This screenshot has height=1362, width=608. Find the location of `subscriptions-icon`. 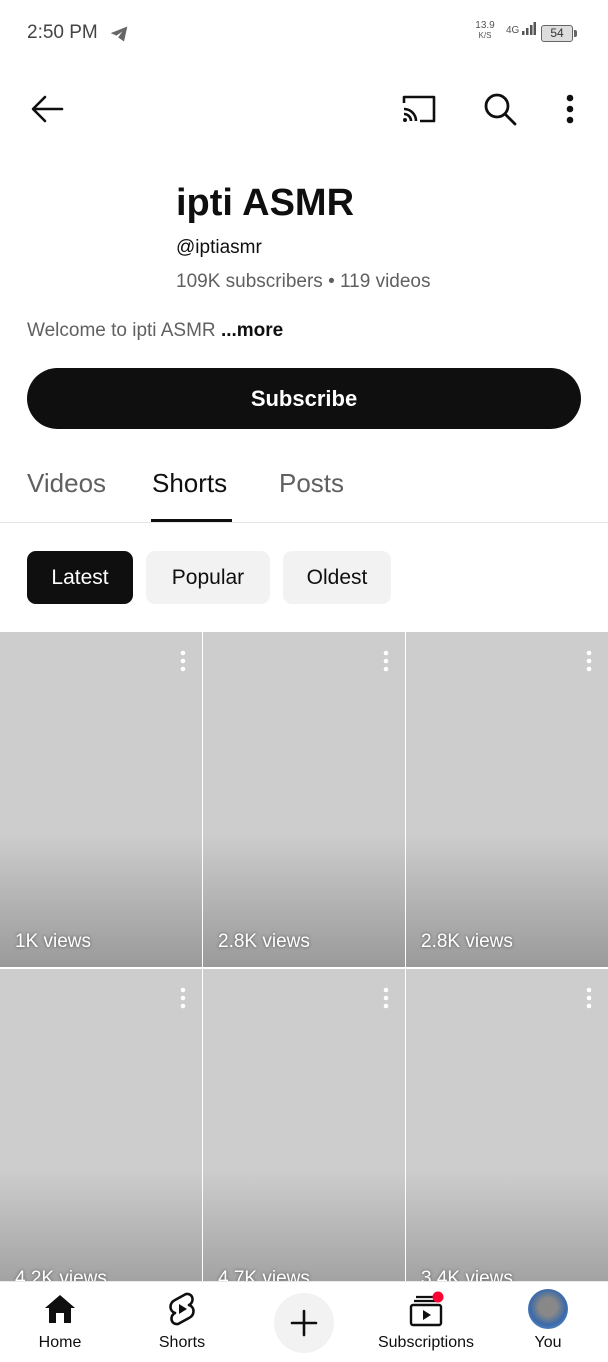

subscriptions-icon is located at coordinates (426, 1309).